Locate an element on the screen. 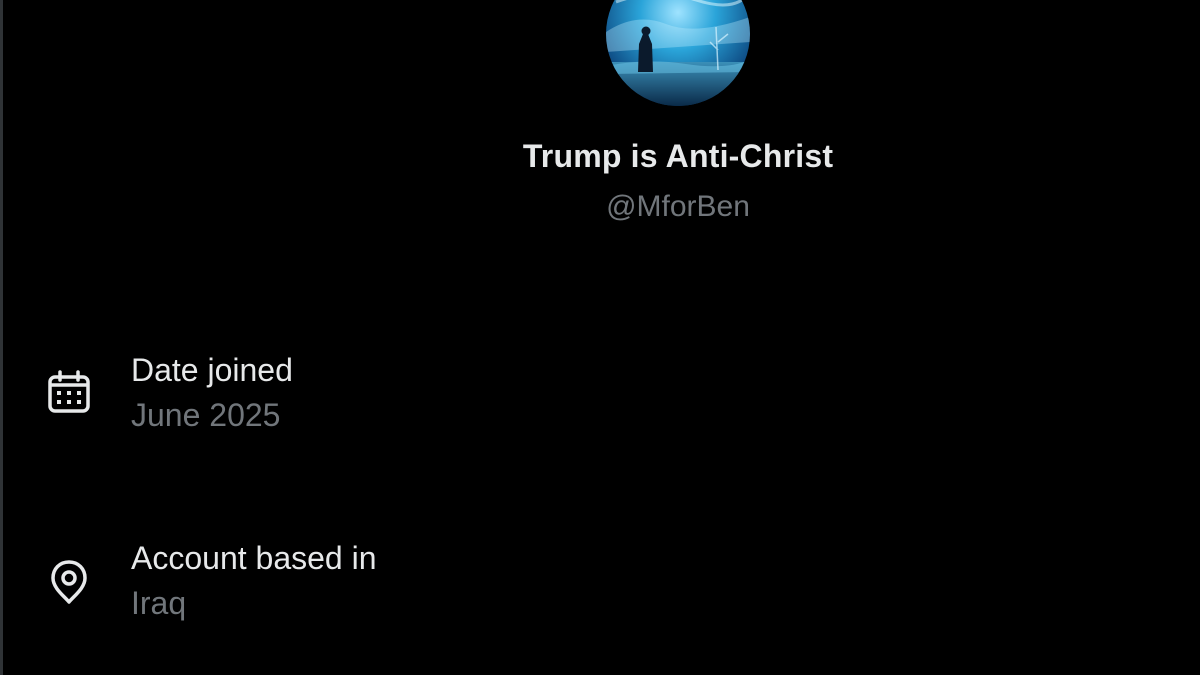 The height and width of the screenshot is (675, 1200). profile-display-name: Trump is Anti-Christ is located at coordinates (678, 156).